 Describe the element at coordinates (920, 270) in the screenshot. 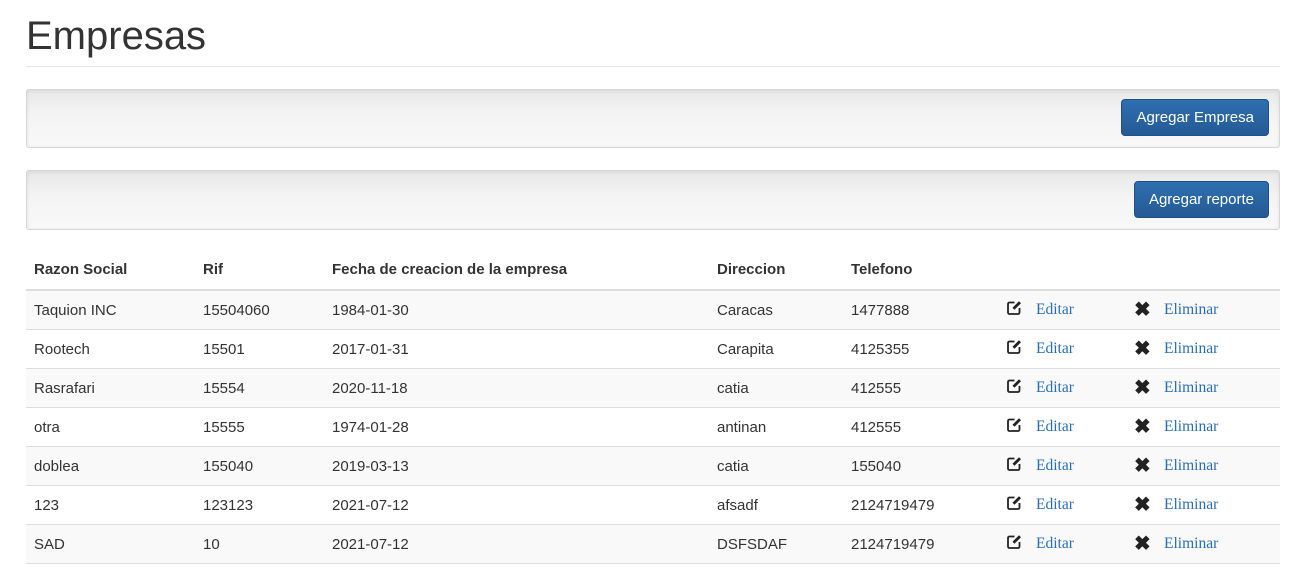

I see `header-telefono: Telefono` at that location.